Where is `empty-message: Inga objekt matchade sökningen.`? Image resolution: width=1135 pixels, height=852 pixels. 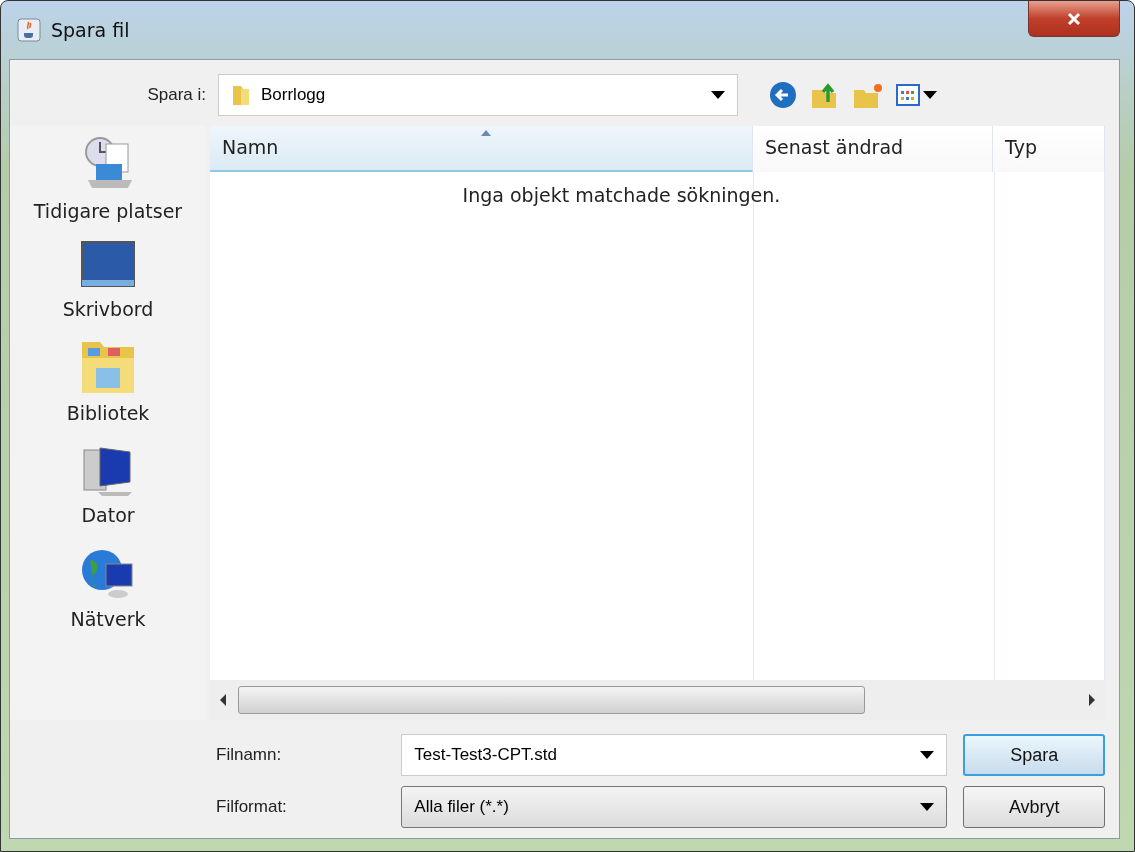
empty-message: Inga objekt matchade sökningen. is located at coordinates (621, 196).